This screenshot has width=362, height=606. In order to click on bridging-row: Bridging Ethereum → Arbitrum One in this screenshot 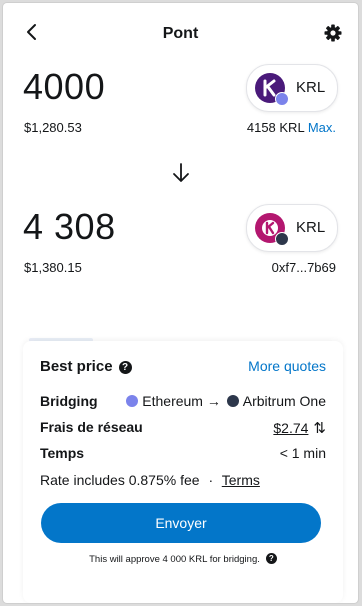, I will do `click(183, 401)`.